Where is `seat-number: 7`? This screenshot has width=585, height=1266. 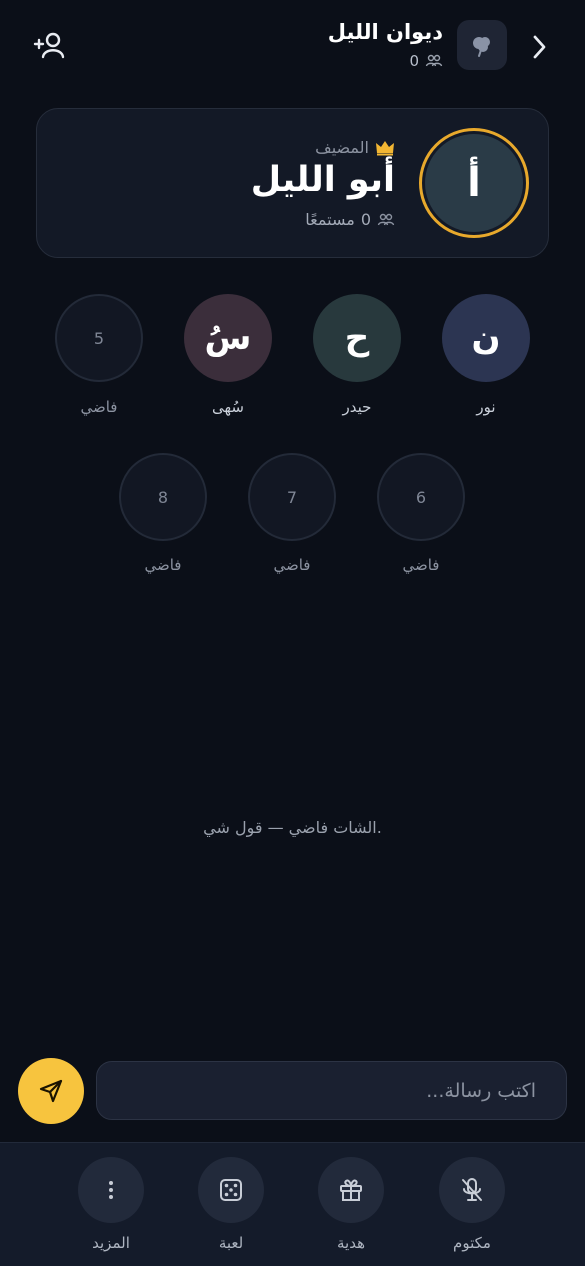 seat-number: 7 is located at coordinates (292, 497).